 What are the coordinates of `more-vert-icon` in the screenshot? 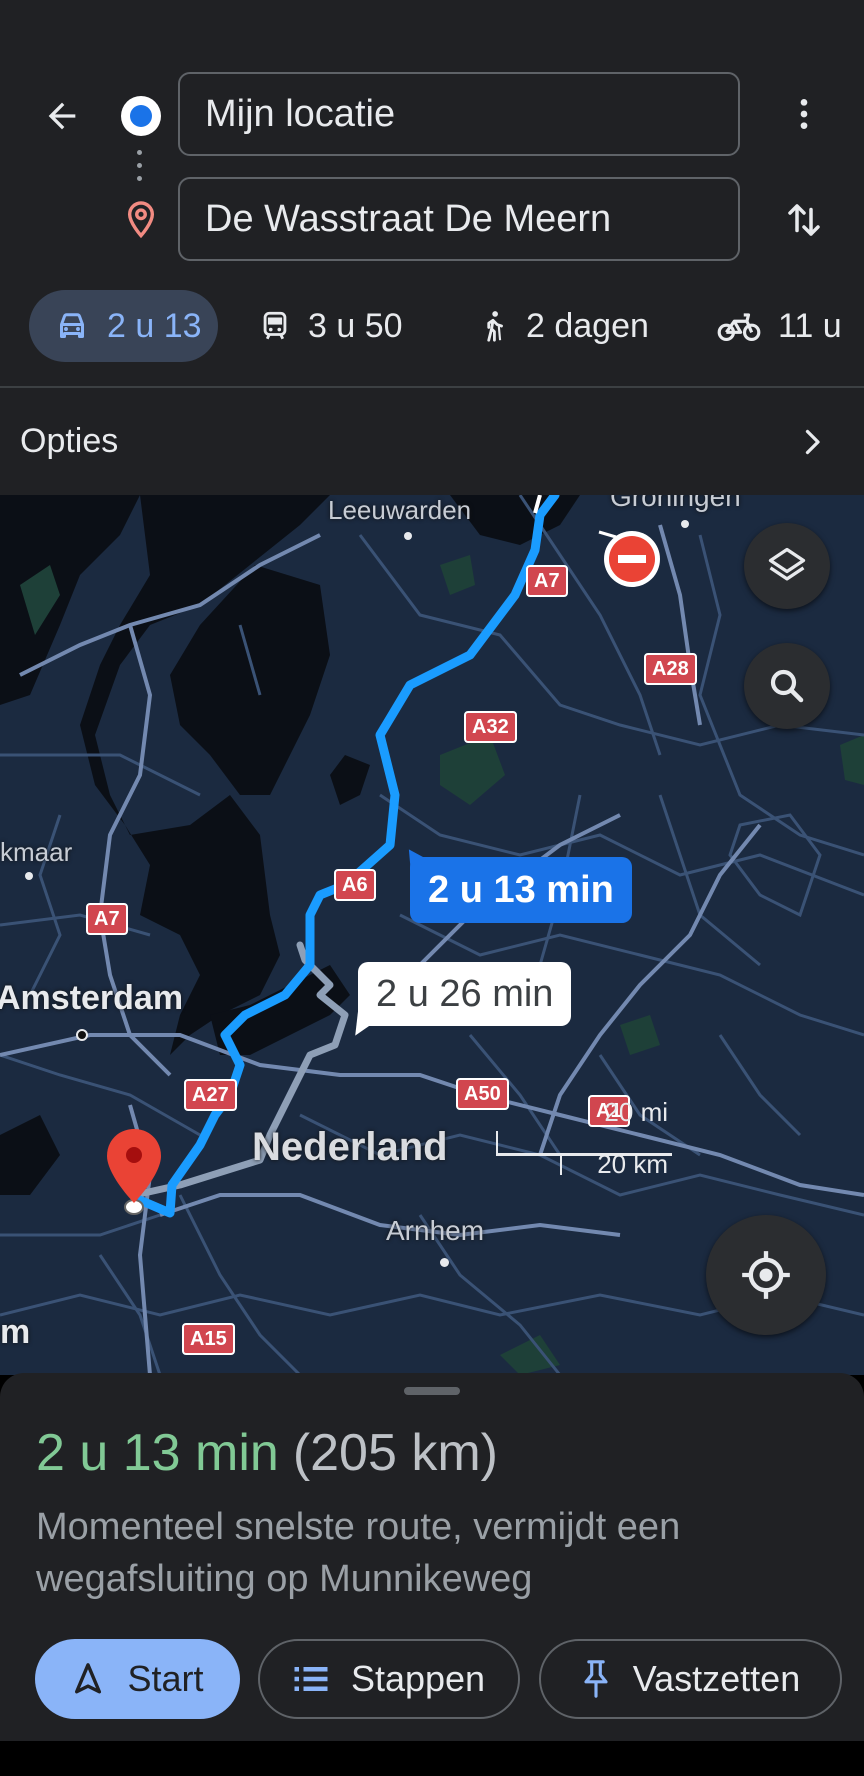 It's located at (804, 114).